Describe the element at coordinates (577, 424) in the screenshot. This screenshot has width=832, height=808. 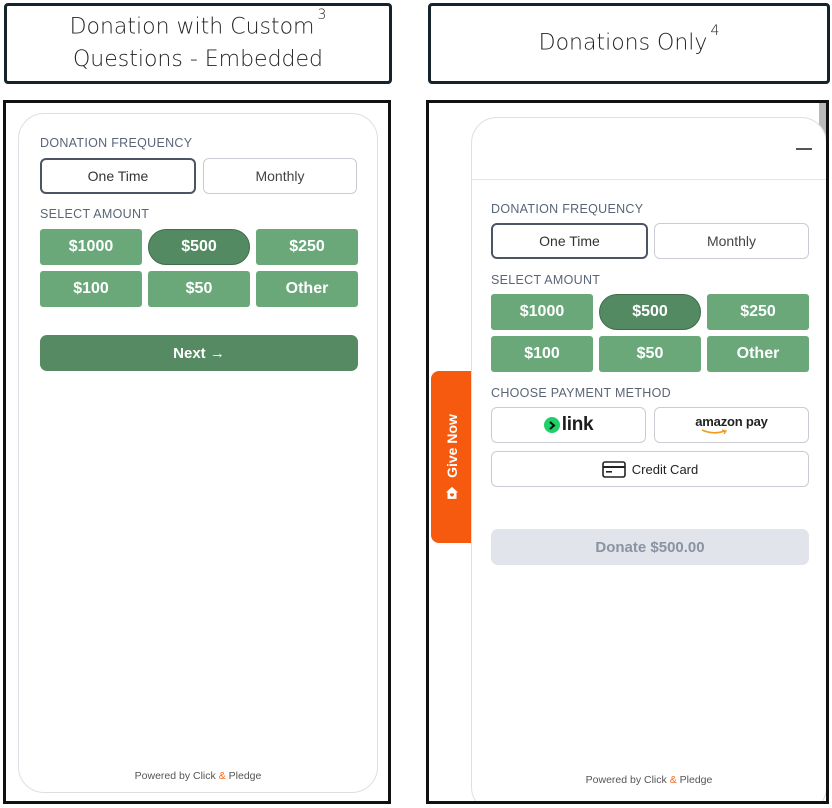
I see `link-label: link` at that location.